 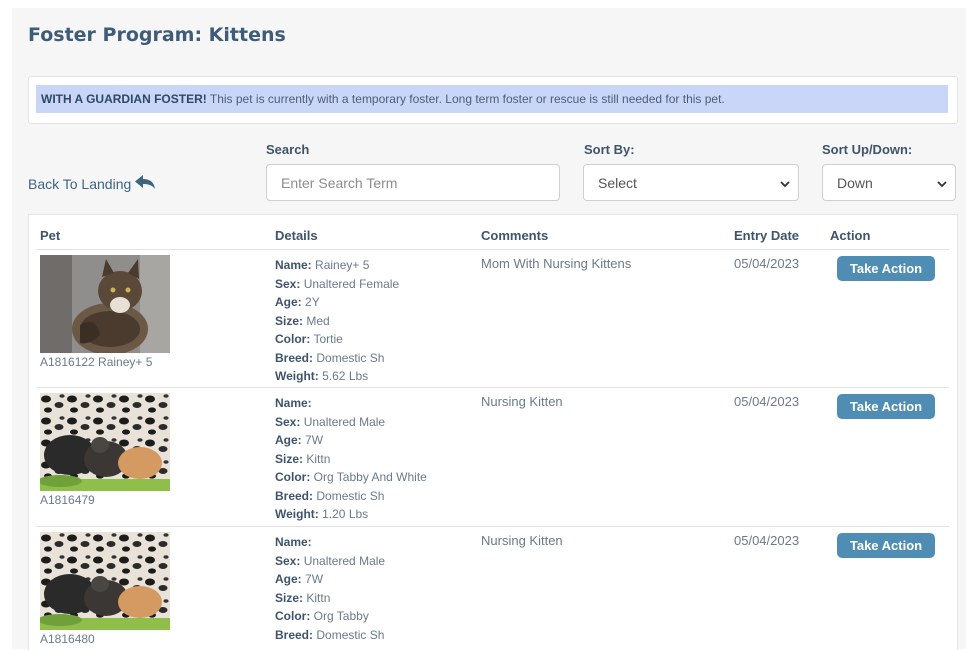 What do you see at coordinates (351, 283) in the screenshot?
I see `pet-sex: Unaltered Female` at bounding box center [351, 283].